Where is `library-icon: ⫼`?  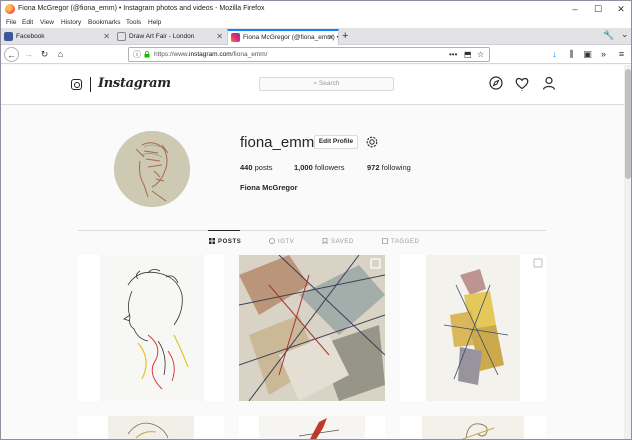
library-icon: ⫼ is located at coordinates (571, 54).